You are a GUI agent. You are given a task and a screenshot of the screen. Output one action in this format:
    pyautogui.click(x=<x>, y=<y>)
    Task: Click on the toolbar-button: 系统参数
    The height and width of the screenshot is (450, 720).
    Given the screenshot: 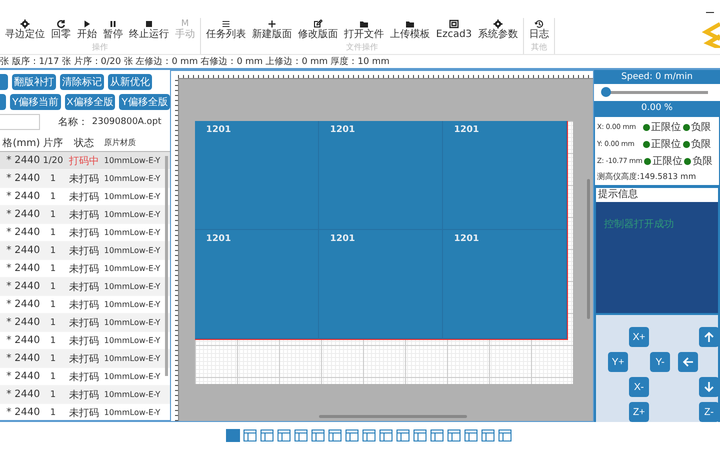 What is the action you would take?
    pyautogui.click(x=497, y=30)
    